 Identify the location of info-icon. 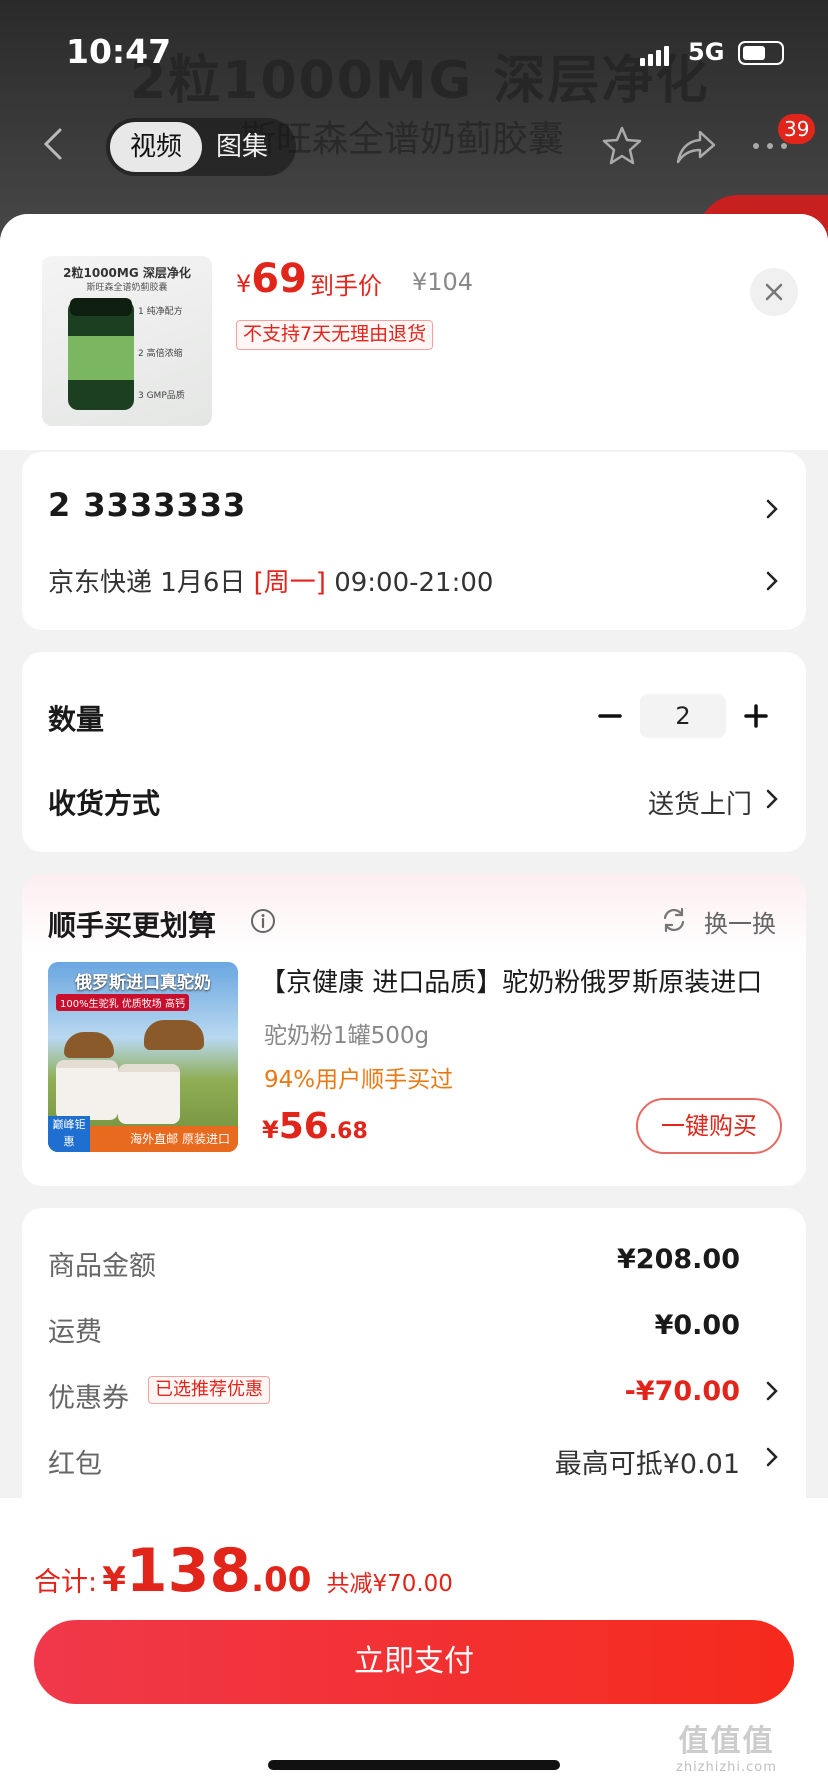
(263, 921).